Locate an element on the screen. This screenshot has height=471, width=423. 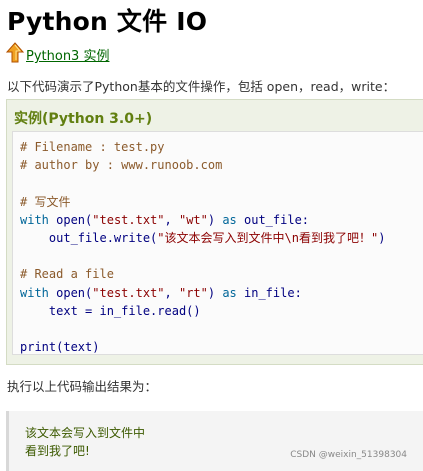
code-line-1: # Filename : test.py is located at coordinates (92, 147).